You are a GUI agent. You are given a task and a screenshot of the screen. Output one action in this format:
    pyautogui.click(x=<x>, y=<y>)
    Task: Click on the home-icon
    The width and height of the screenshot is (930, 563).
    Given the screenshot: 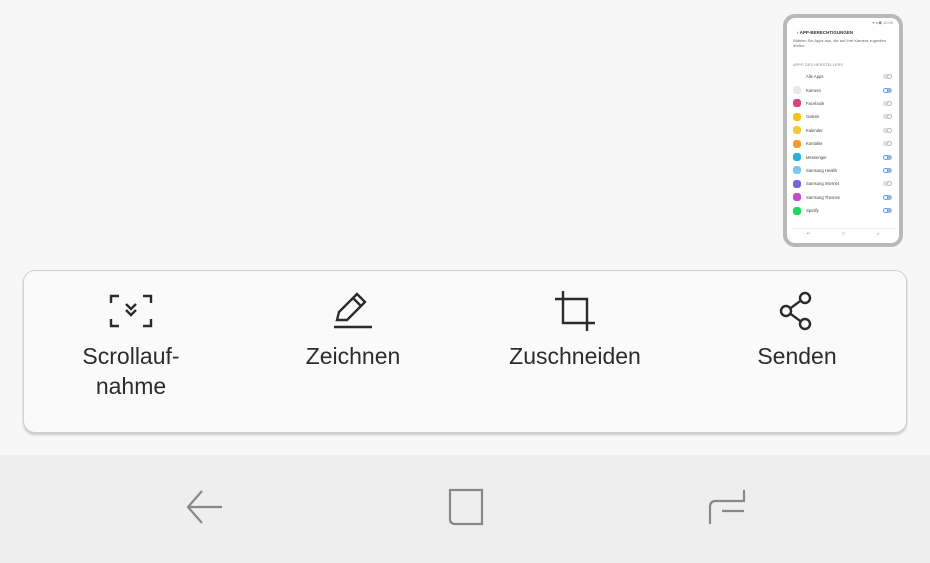 What is the action you would take?
    pyautogui.click(x=466, y=507)
    